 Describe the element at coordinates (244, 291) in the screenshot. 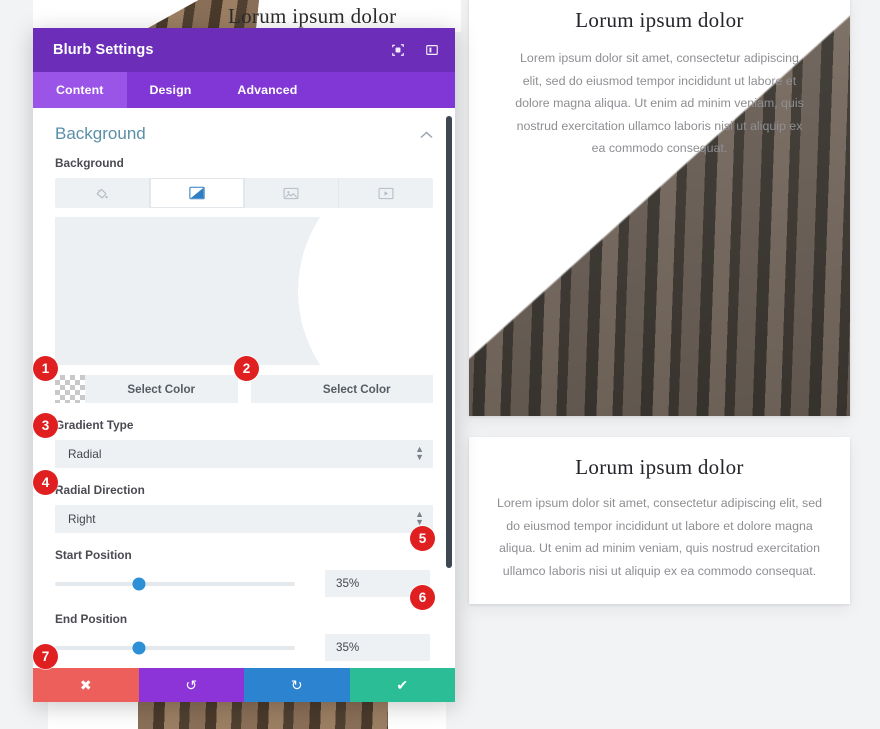

I see `gradient-preview` at that location.